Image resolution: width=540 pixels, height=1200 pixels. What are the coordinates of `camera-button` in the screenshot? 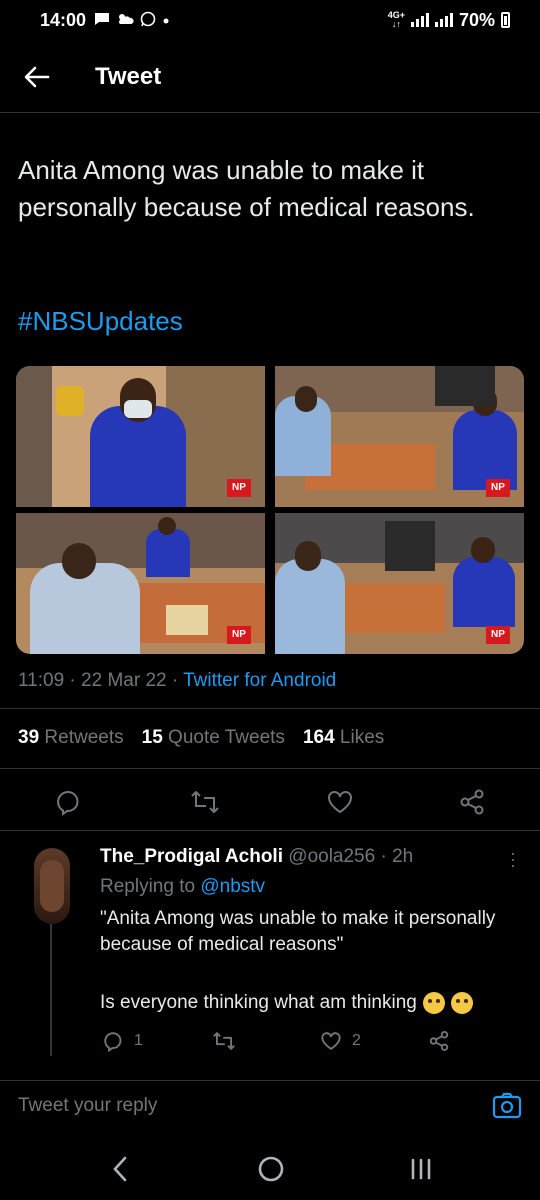 It's located at (507, 1106).